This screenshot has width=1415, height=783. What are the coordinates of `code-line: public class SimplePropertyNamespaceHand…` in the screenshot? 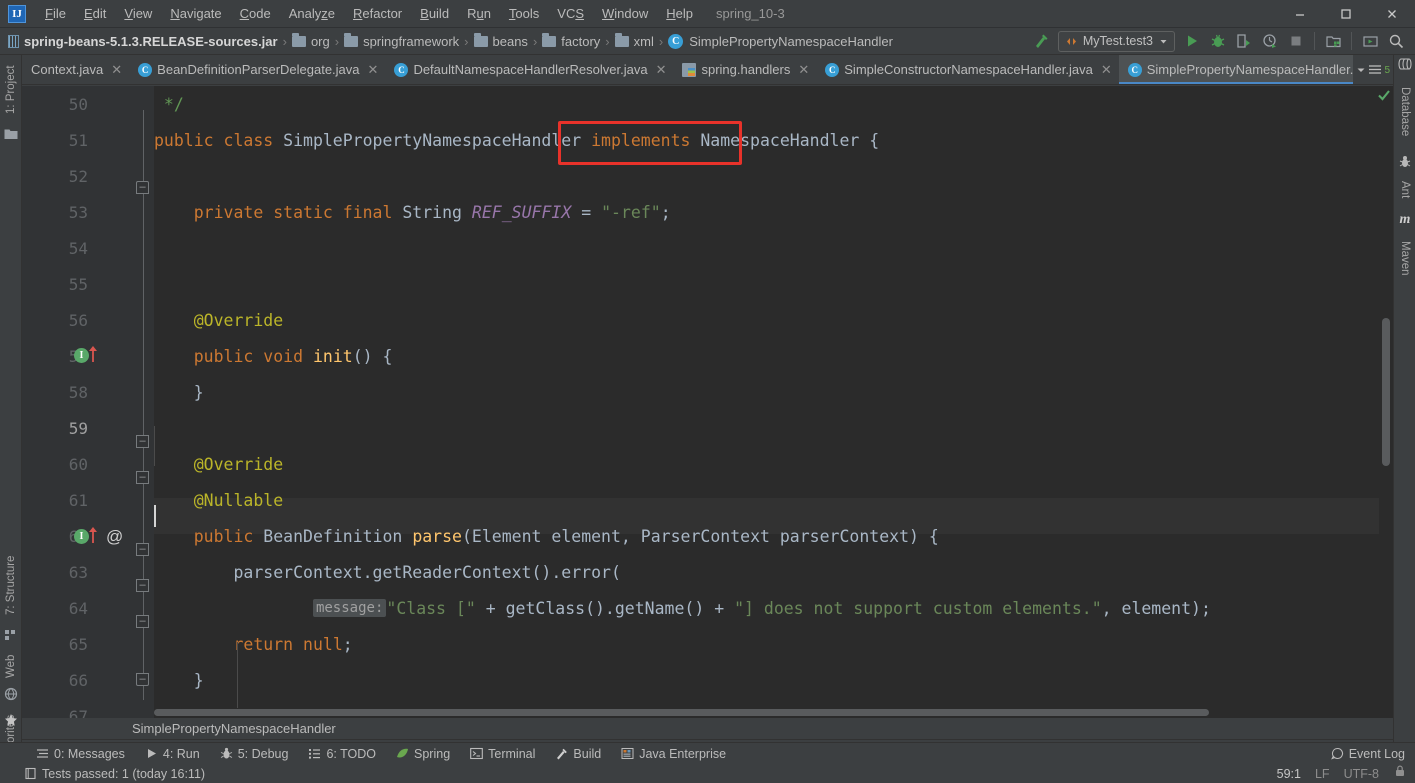 It's located at (773, 140).